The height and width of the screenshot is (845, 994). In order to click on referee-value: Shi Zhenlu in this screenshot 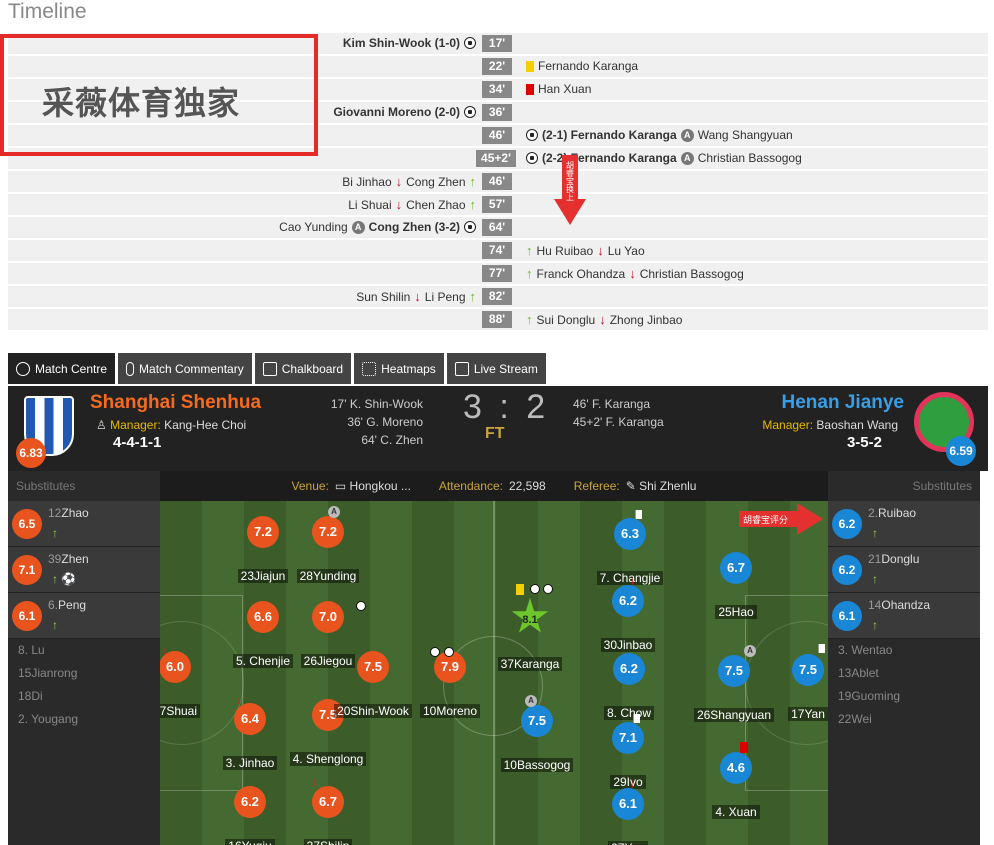, I will do `click(668, 486)`.